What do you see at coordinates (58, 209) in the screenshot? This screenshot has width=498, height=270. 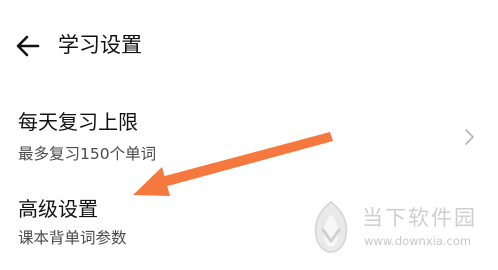 I see `setting-title: 高级设置` at bounding box center [58, 209].